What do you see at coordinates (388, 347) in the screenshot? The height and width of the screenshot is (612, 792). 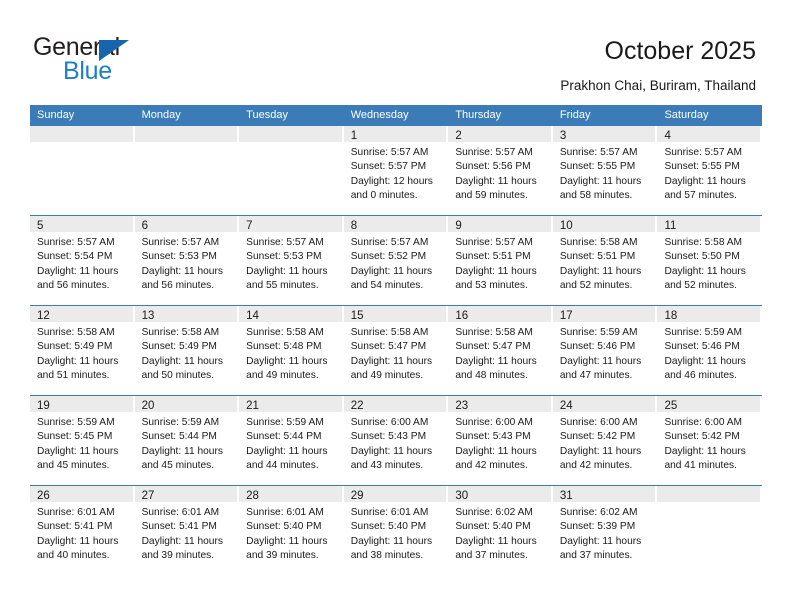 I see `sunset-text: Sunset: 5:47 PM` at bounding box center [388, 347].